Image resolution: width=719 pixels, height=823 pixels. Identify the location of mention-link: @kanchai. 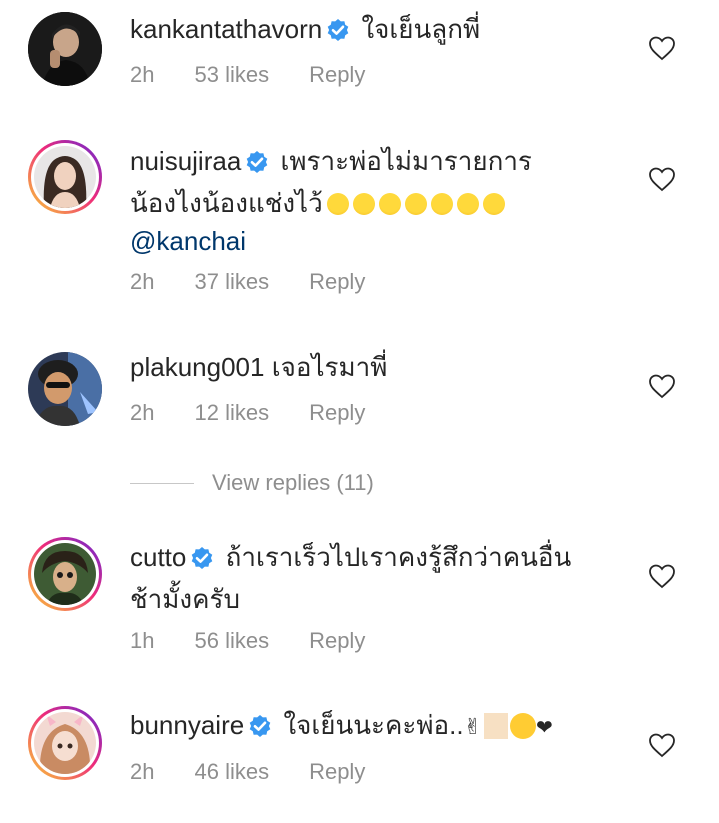
(188, 241).